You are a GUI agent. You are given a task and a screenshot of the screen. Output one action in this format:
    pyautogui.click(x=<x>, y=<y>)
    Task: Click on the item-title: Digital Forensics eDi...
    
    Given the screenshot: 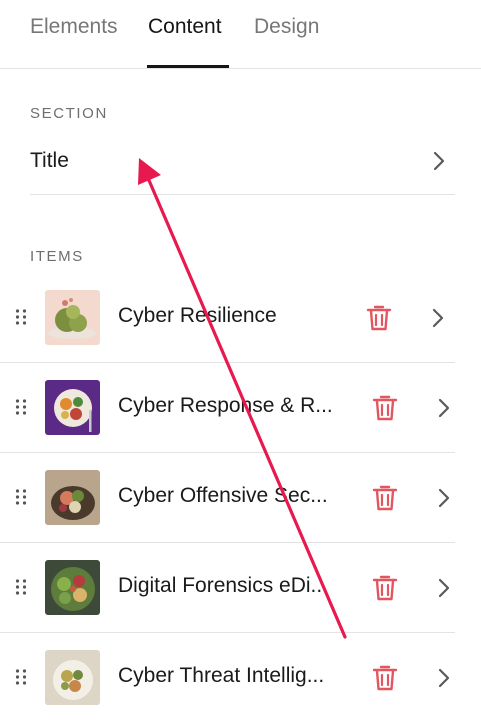 What is the action you would take?
    pyautogui.click(x=223, y=585)
    